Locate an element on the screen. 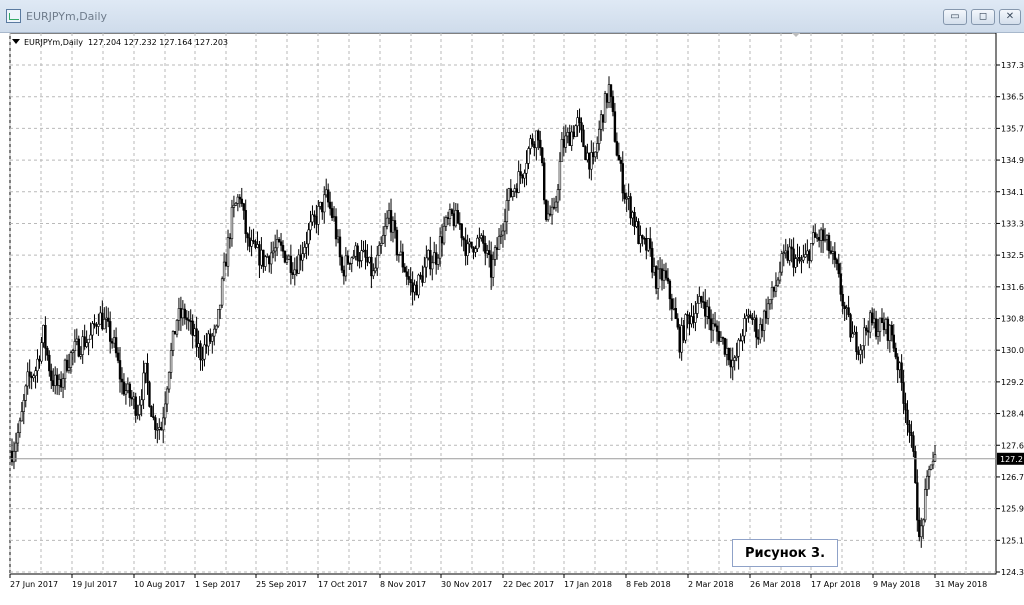 This screenshot has width=1024, height=605. y-tick-label: 126.7 is located at coordinates (1012, 477).